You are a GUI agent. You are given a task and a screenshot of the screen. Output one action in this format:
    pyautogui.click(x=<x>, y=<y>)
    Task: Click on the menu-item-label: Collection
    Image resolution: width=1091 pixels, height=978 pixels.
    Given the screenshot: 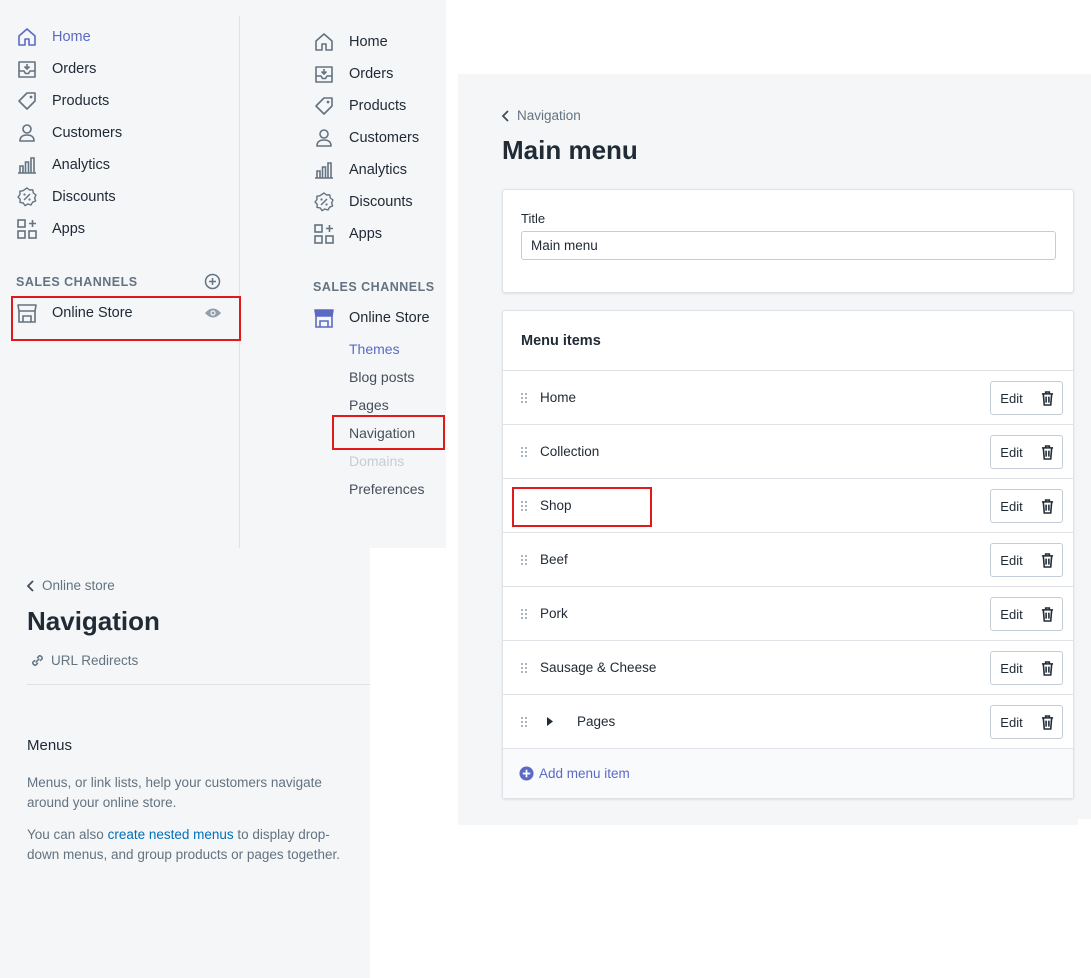 What is the action you would take?
    pyautogui.click(x=570, y=451)
    